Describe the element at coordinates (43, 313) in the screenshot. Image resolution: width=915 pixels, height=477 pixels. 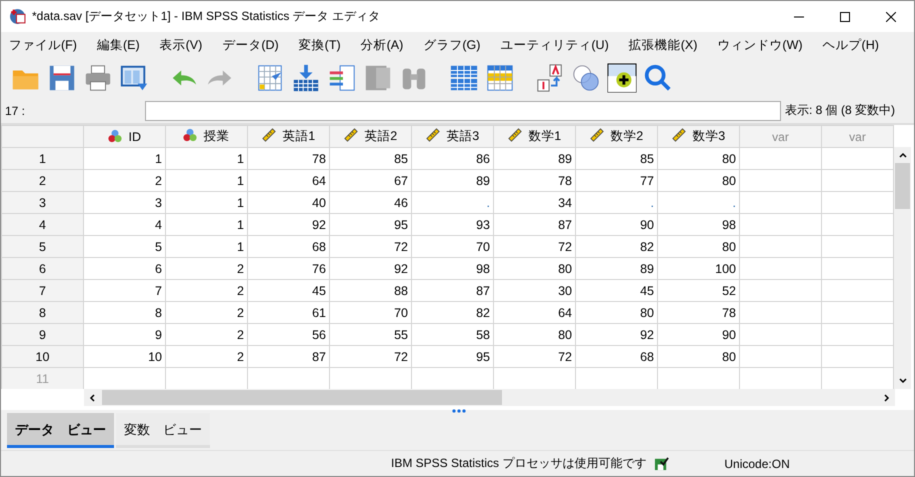
I see `row-number: 8` at that location.